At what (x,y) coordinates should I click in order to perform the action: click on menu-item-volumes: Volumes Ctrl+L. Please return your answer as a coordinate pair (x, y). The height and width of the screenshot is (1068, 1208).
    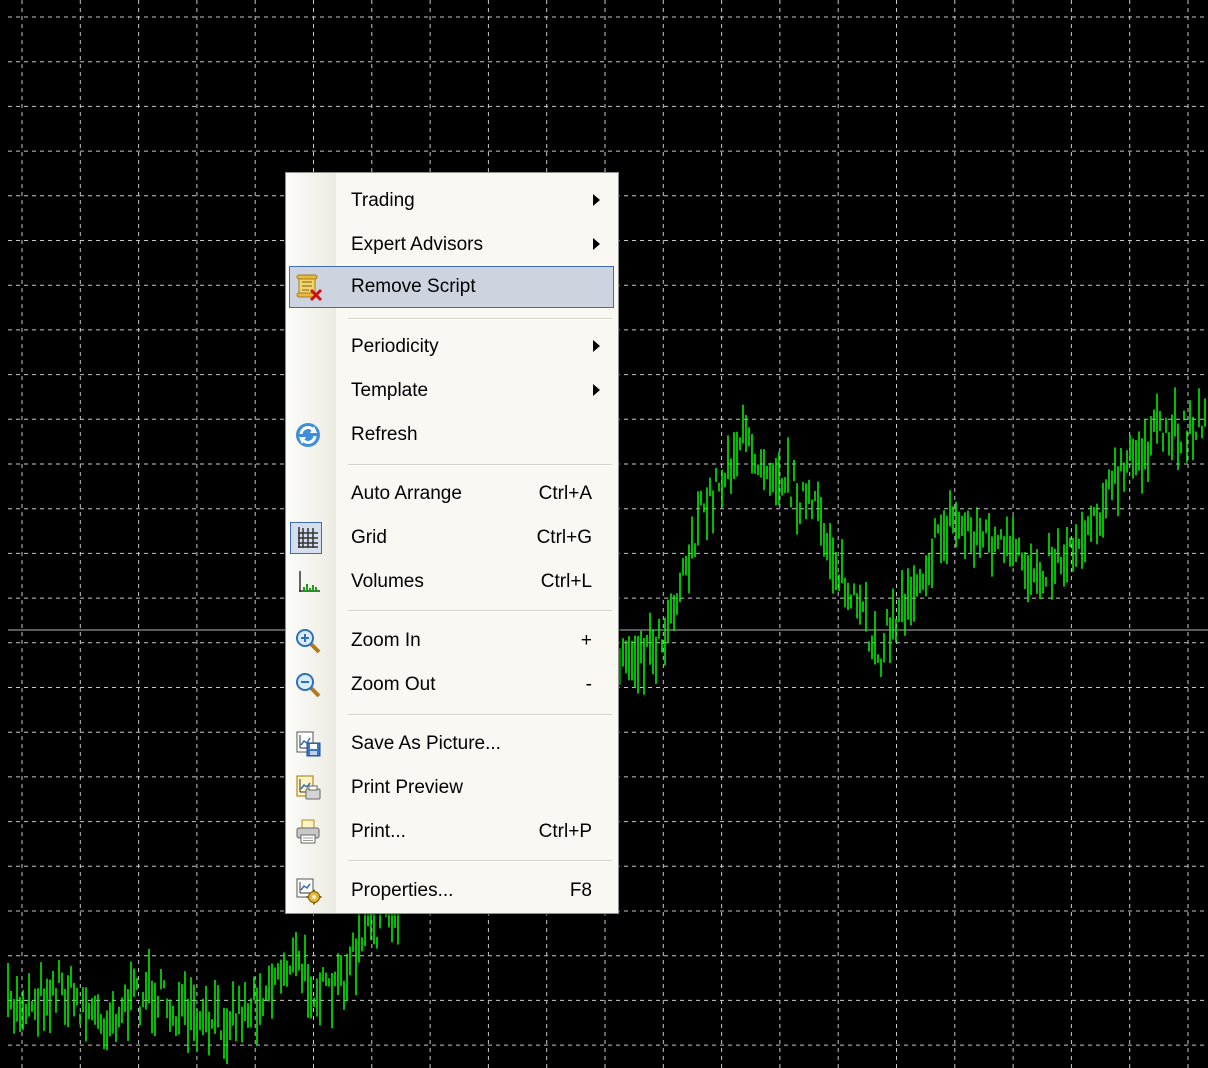
    Looking at the image, I should click on (452, 582).